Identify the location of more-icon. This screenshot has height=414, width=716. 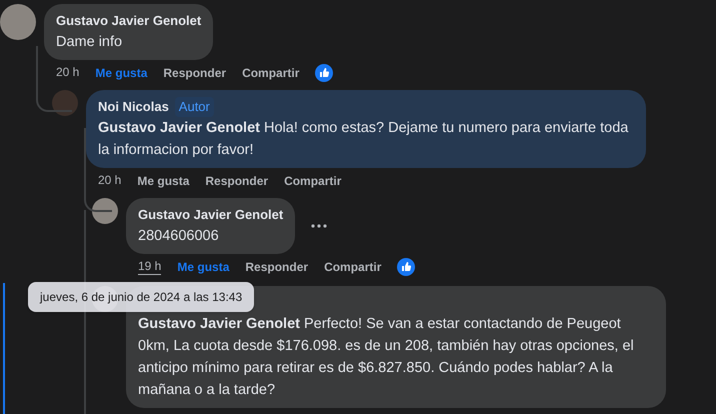
(319, 226).